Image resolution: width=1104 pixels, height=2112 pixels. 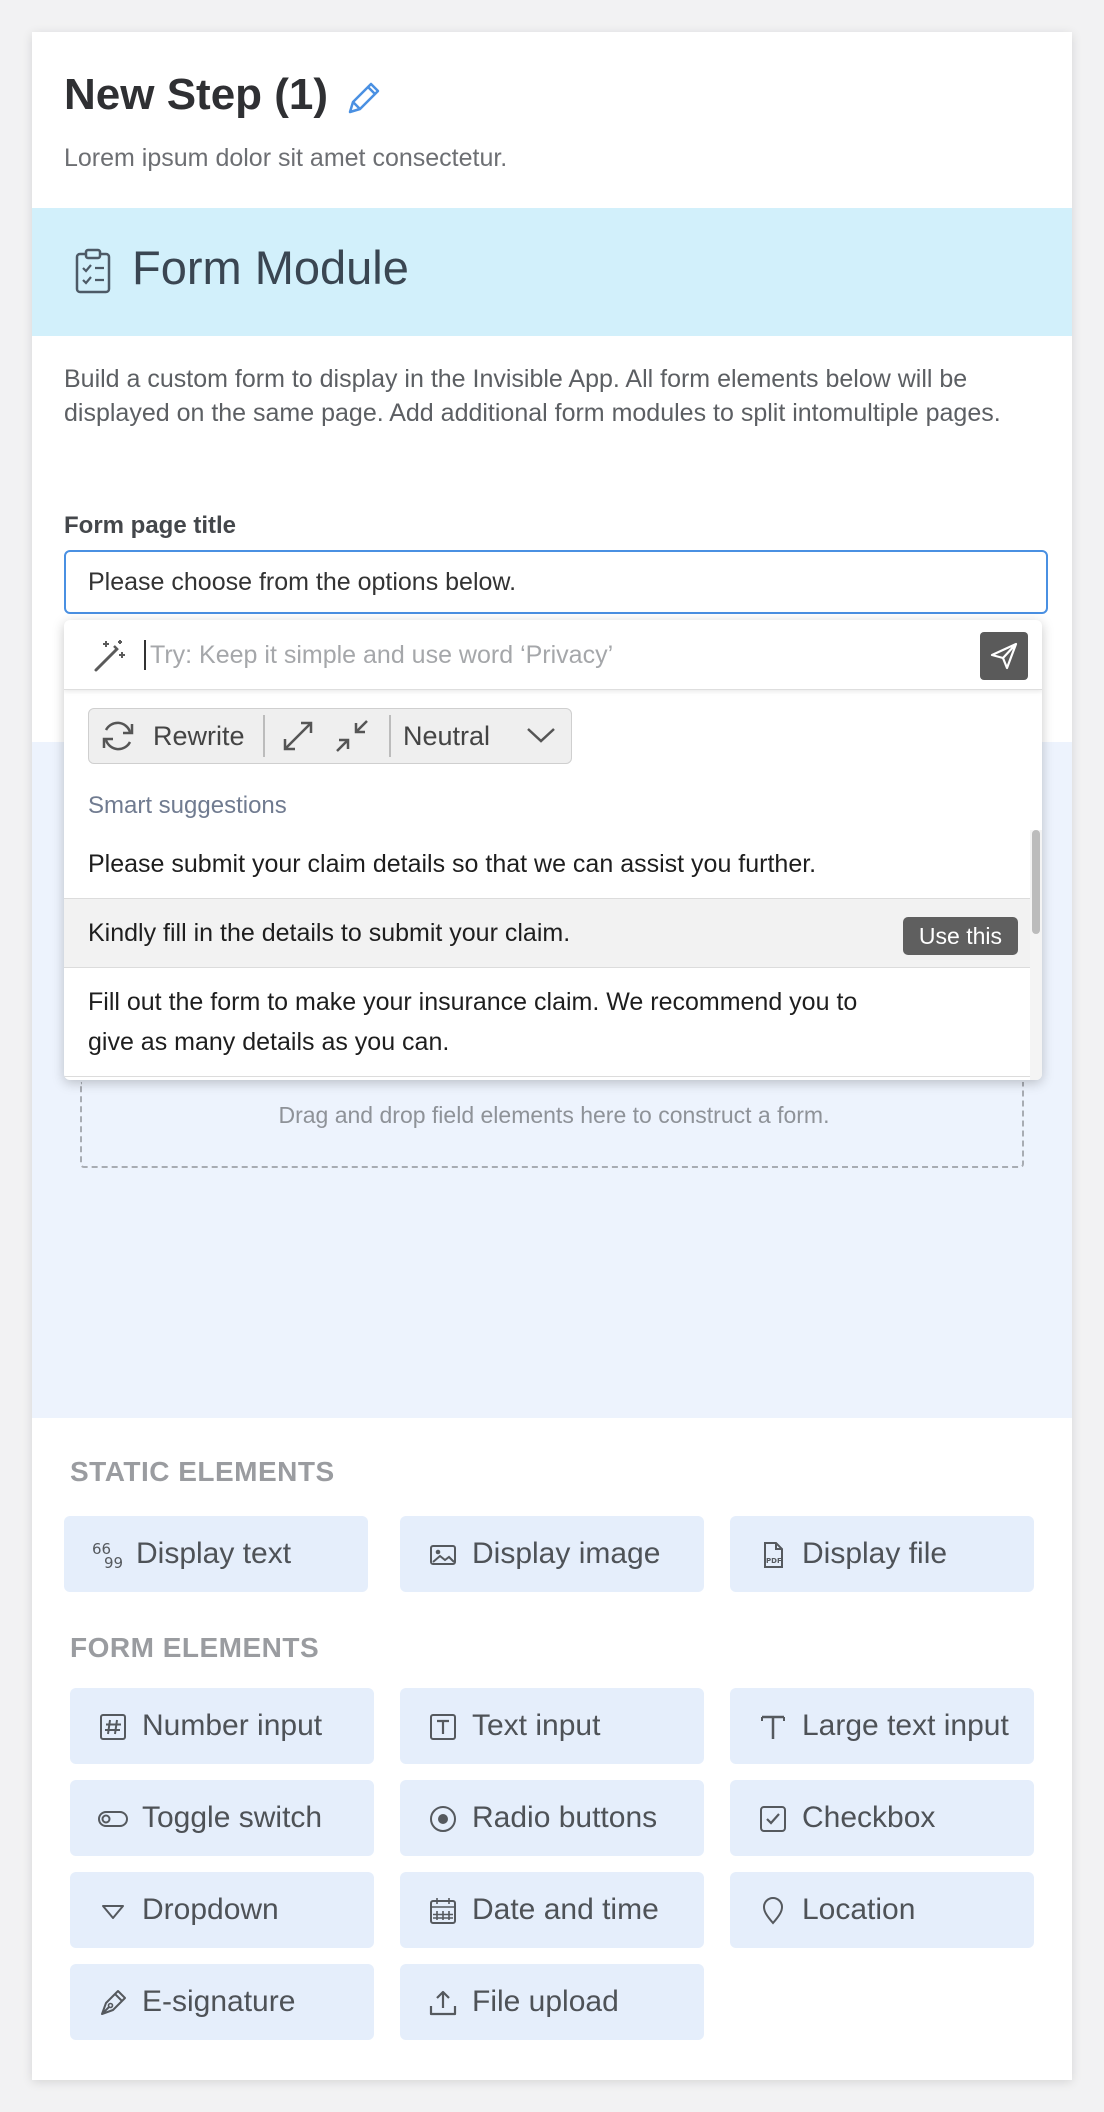 What do you see at coordinates (113, 1727) in the screenshot?
I see `hash-icon` at bounding box center [113, 1727].